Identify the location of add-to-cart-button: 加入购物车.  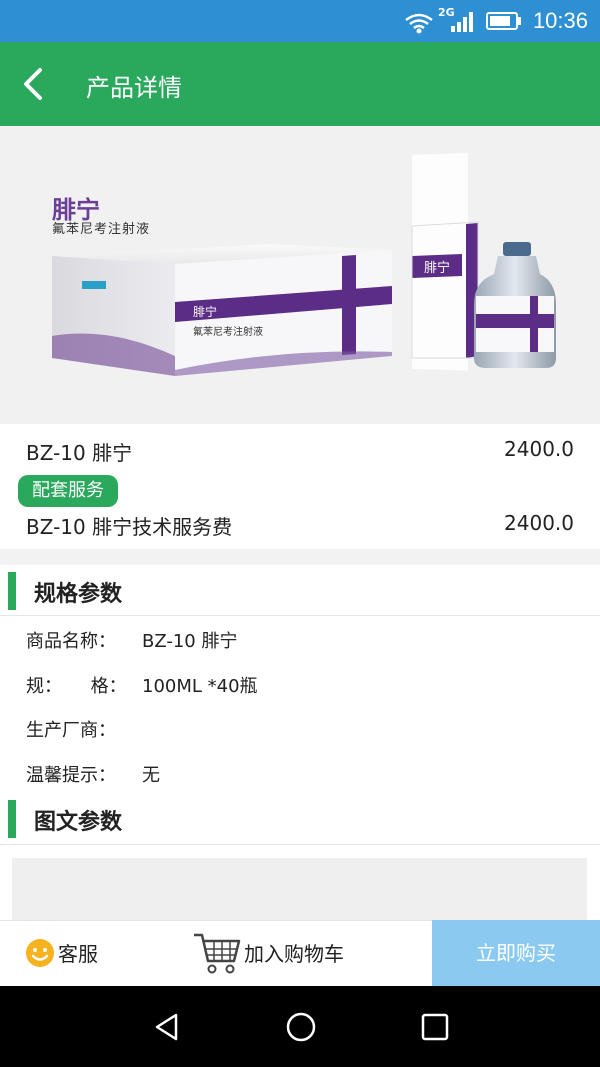
(292, 954).